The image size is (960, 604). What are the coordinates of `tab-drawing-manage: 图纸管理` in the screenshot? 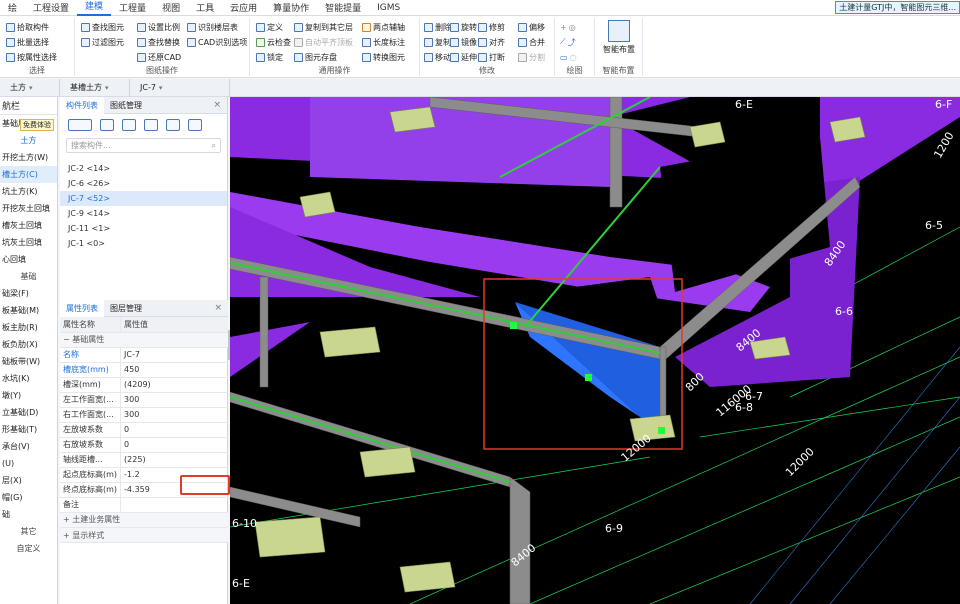 It's located at (126, 105).